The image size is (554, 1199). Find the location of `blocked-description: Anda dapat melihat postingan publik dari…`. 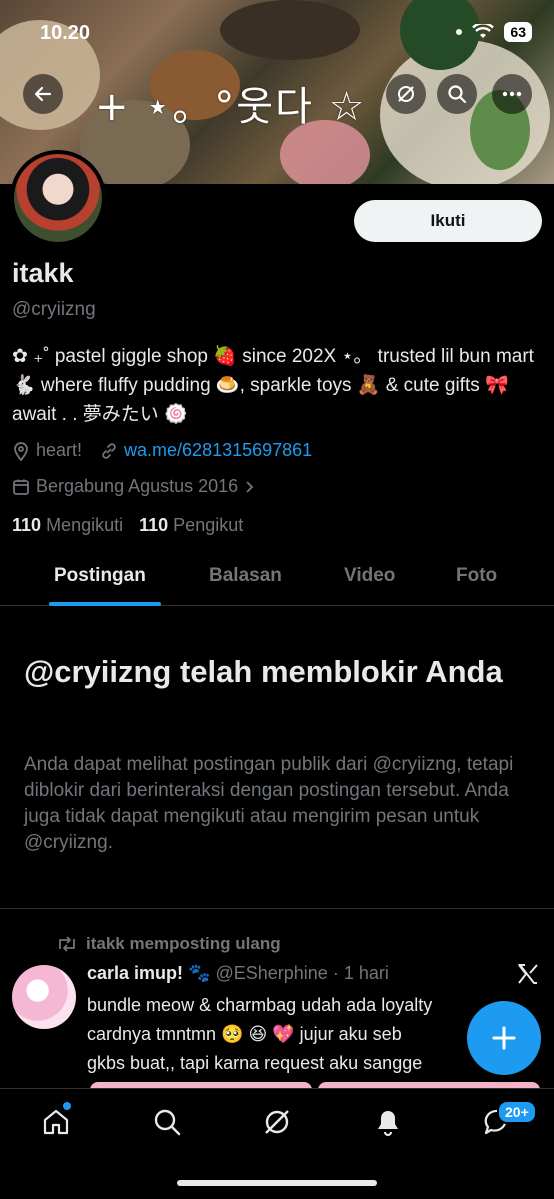

blocked-description: Anda dapat melihat postingan publik dari… is located at coordinates (269, 803).